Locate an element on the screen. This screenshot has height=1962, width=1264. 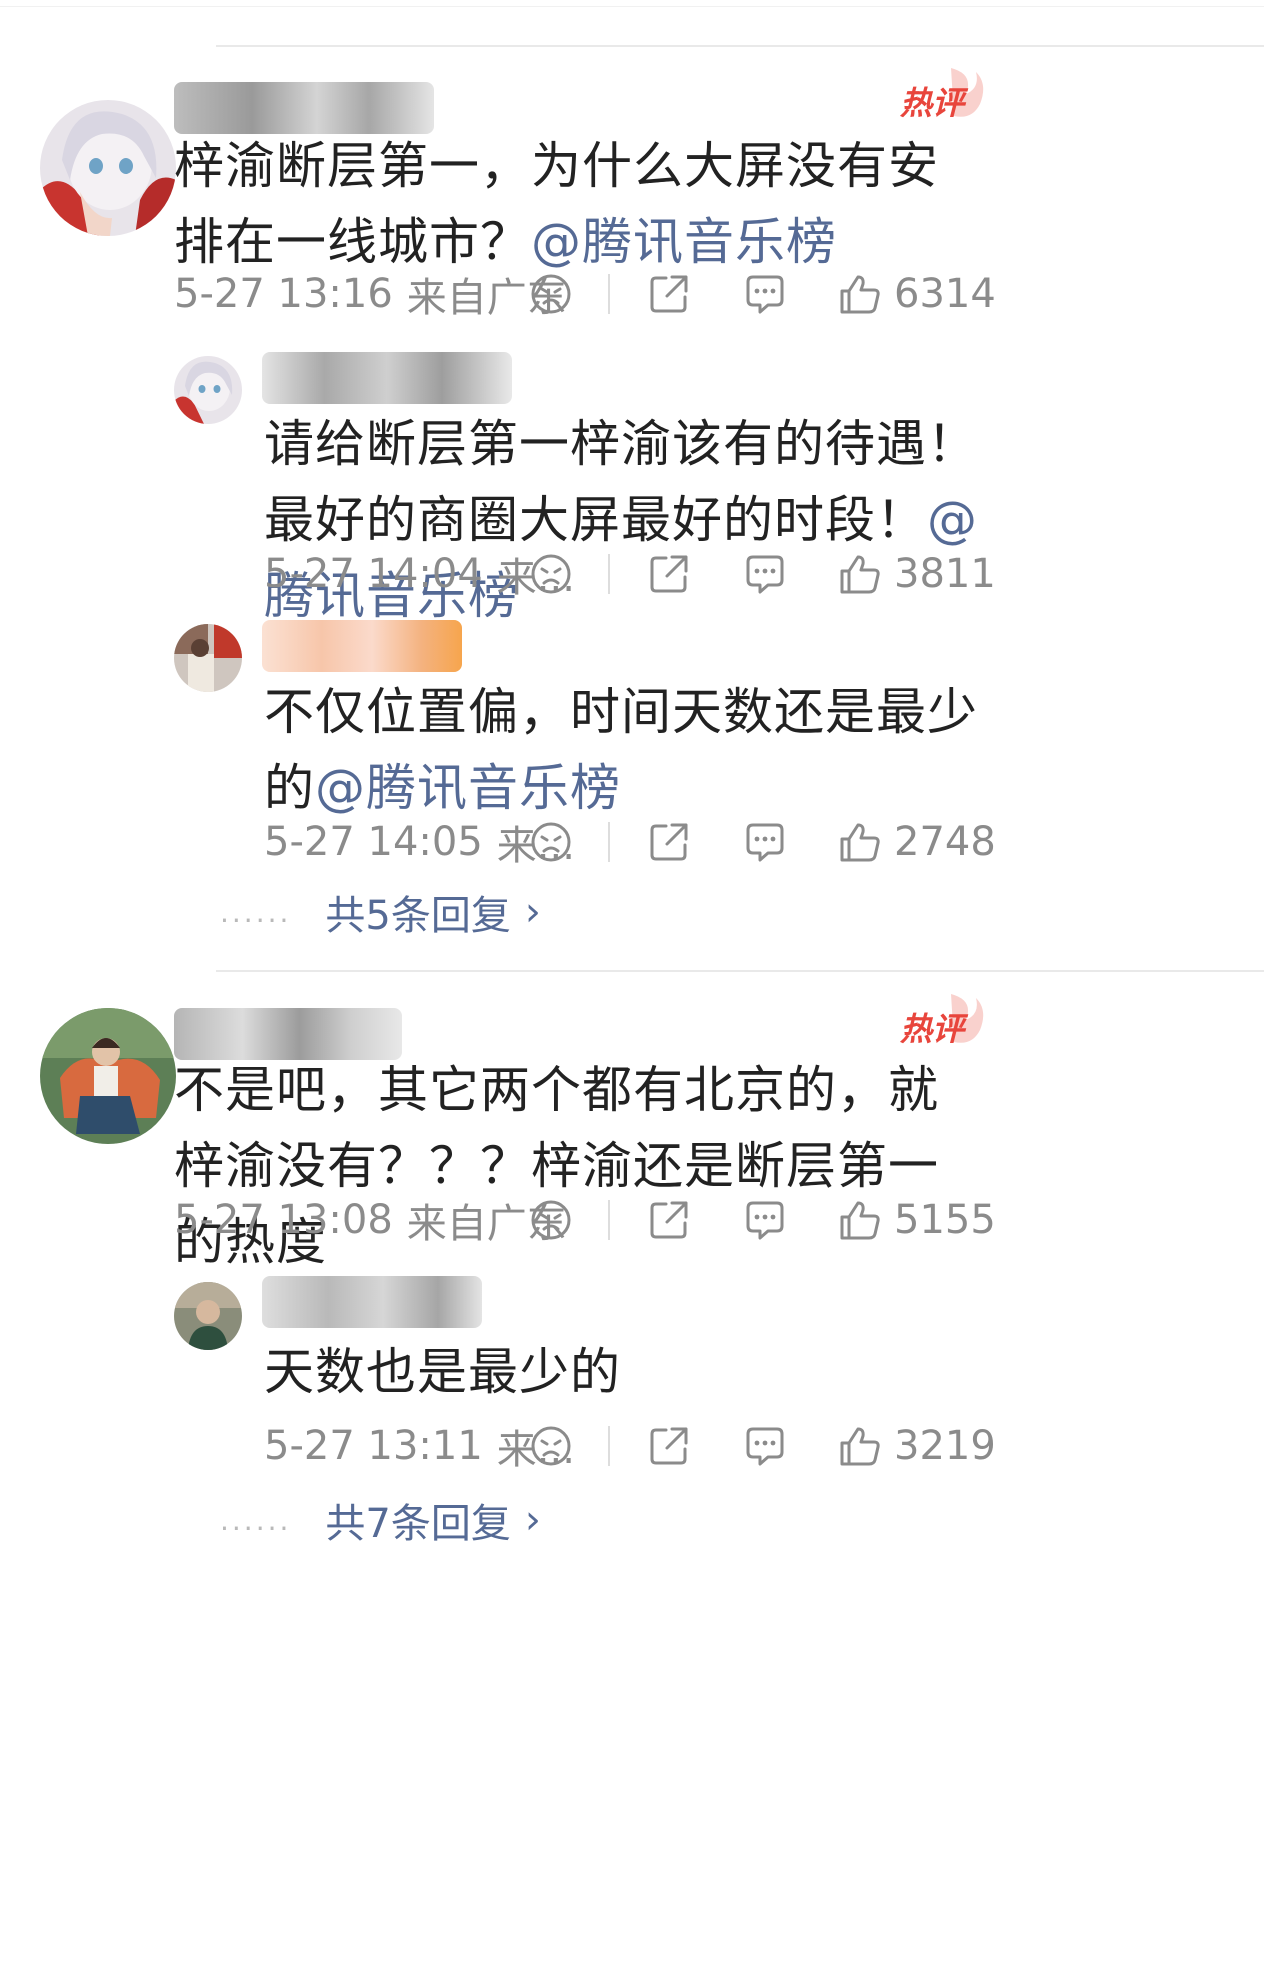
reply-time: 5-27 13:11 is located at coordinates (373, 1446).